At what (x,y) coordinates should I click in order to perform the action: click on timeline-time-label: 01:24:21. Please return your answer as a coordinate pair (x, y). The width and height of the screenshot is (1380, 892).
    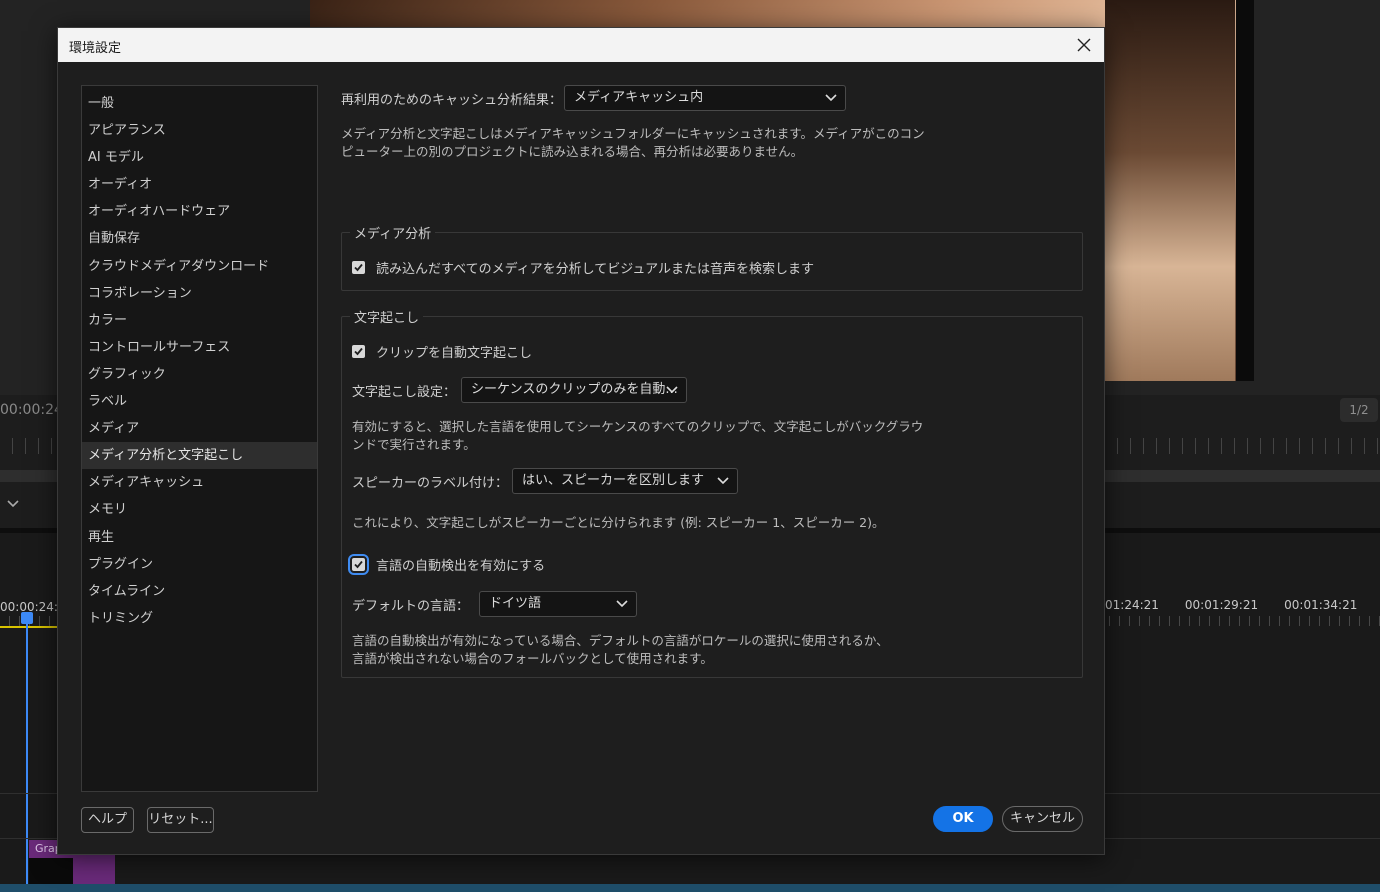
    Looking at the image, I should click on (1132, 605).